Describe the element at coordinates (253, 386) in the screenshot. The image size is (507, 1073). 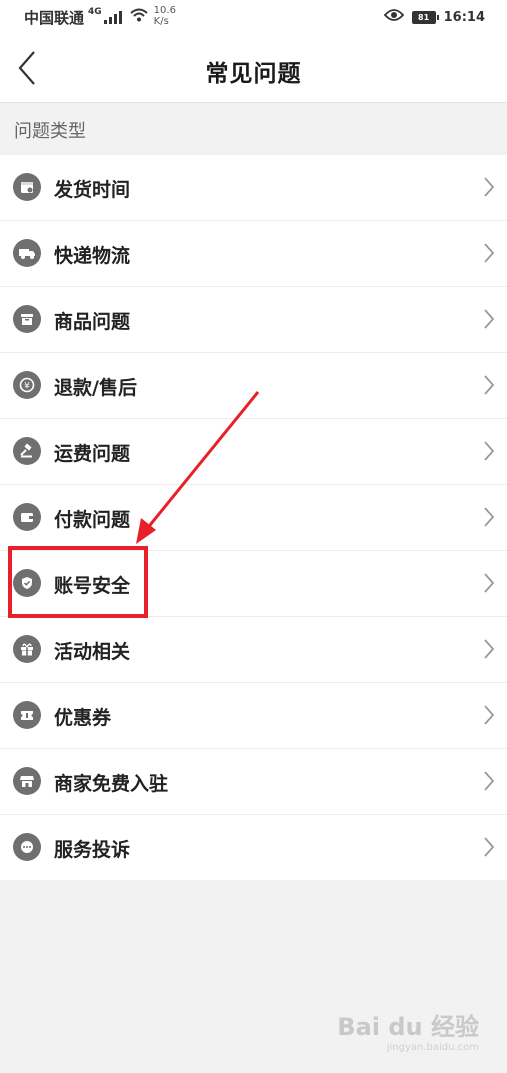
I see `faq-item-refund: ¥ 退款/售后` at that location.